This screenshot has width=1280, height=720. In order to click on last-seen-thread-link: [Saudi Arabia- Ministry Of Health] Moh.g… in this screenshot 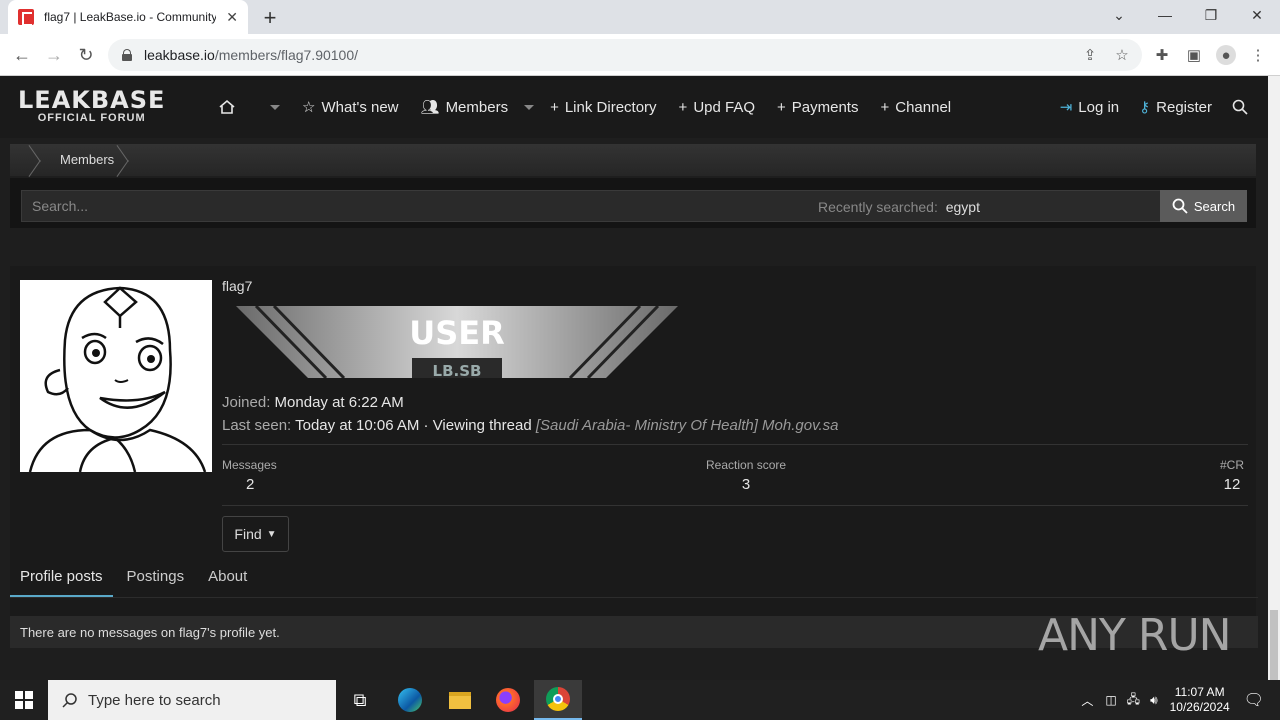, I will do `click(687, 425)`.